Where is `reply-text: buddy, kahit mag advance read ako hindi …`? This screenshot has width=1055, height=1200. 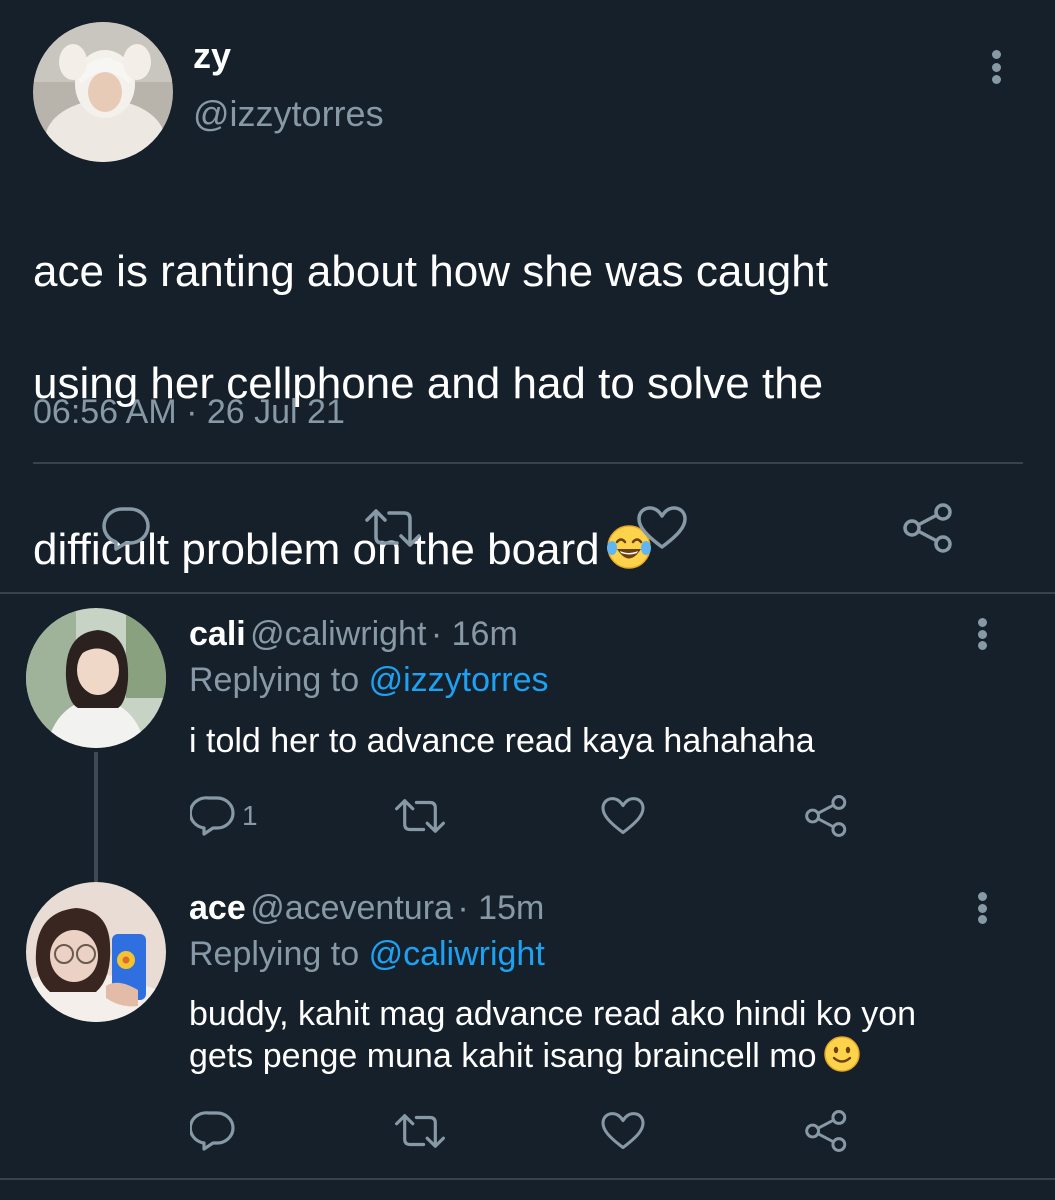
reply-text: buddy, kahit mag advance read ako hindi … is located at coordinates (599, 1038).